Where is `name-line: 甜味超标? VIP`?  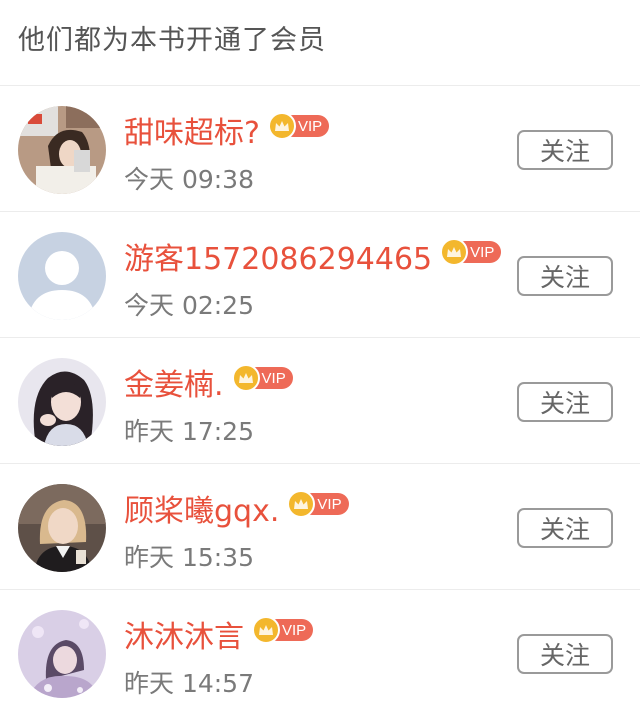 name-line: 甜味超标? VIP is located at coordinates (227, 130).